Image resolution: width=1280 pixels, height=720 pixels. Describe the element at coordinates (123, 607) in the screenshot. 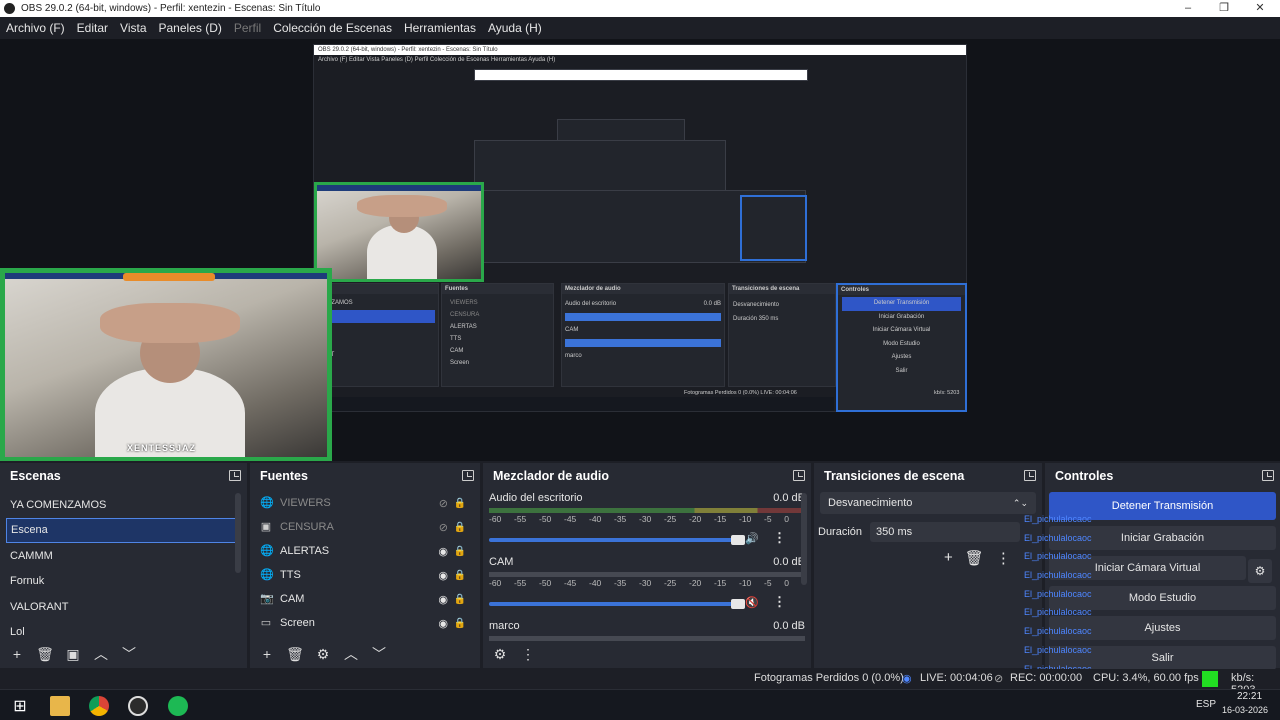

I see `scene-item: VALORANT` at that location.